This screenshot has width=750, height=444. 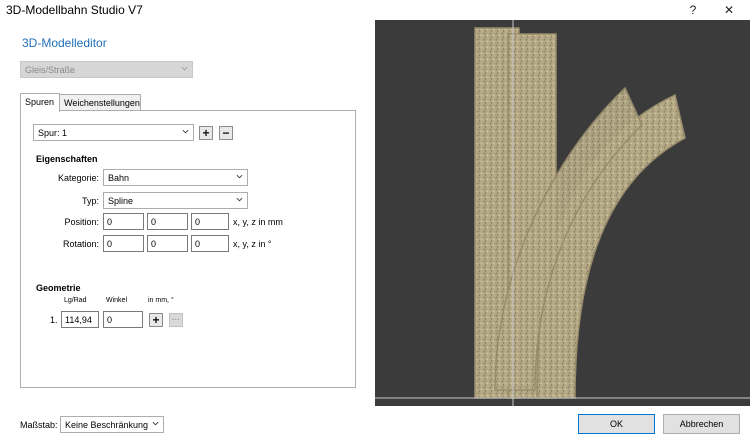 I want to click on eigenschaften-title: Eigenschaften, so click(x=67, y=159).